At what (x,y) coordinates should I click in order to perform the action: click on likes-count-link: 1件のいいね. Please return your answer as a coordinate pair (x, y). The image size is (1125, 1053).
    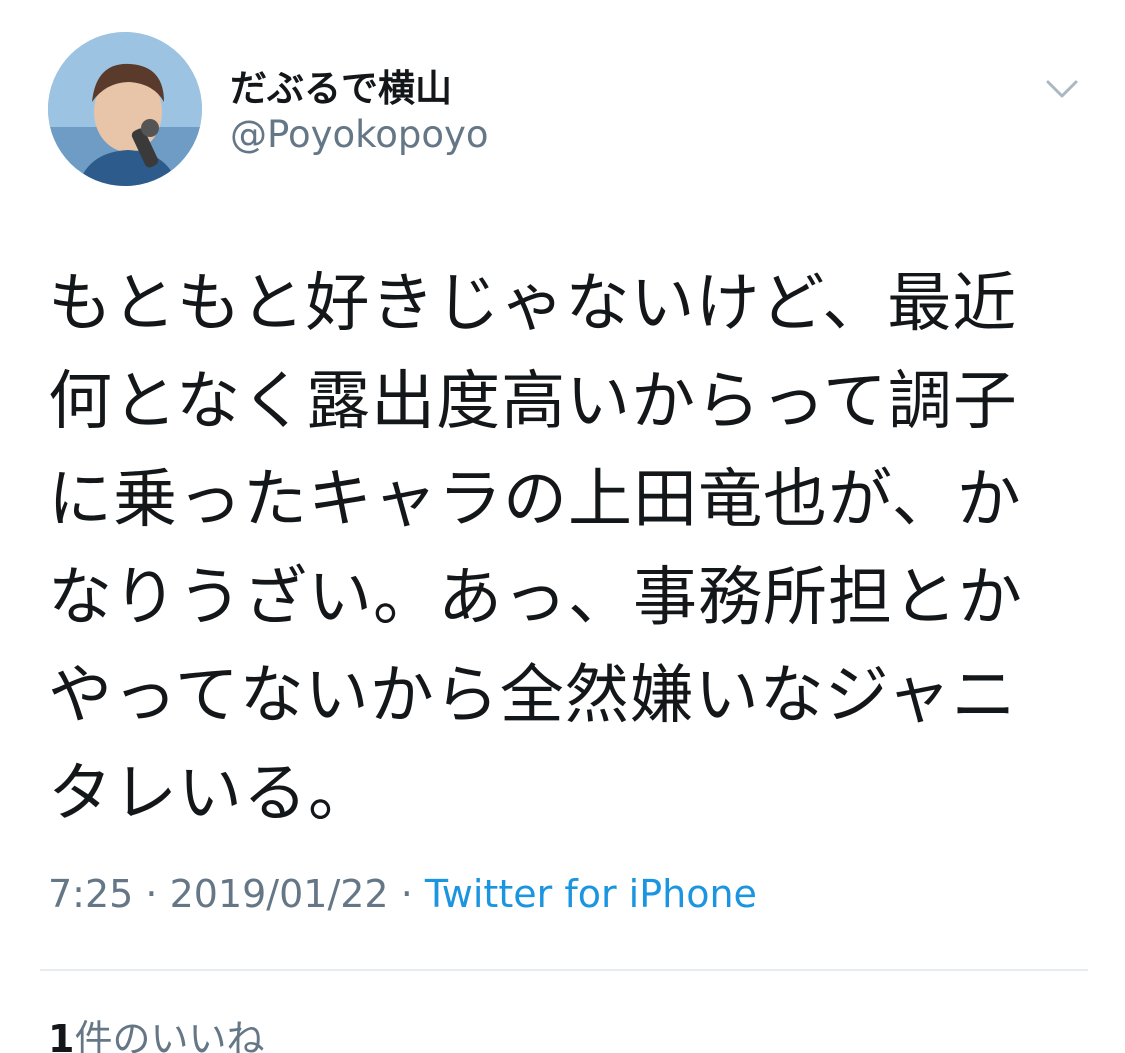
    Looking at the image, I should click on (156, 1030).